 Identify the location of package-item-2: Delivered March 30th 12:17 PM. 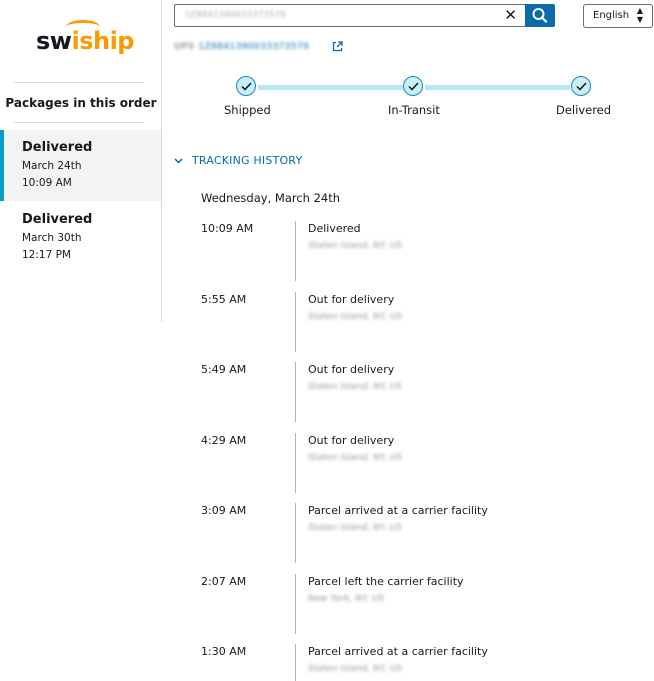
(80, 237).